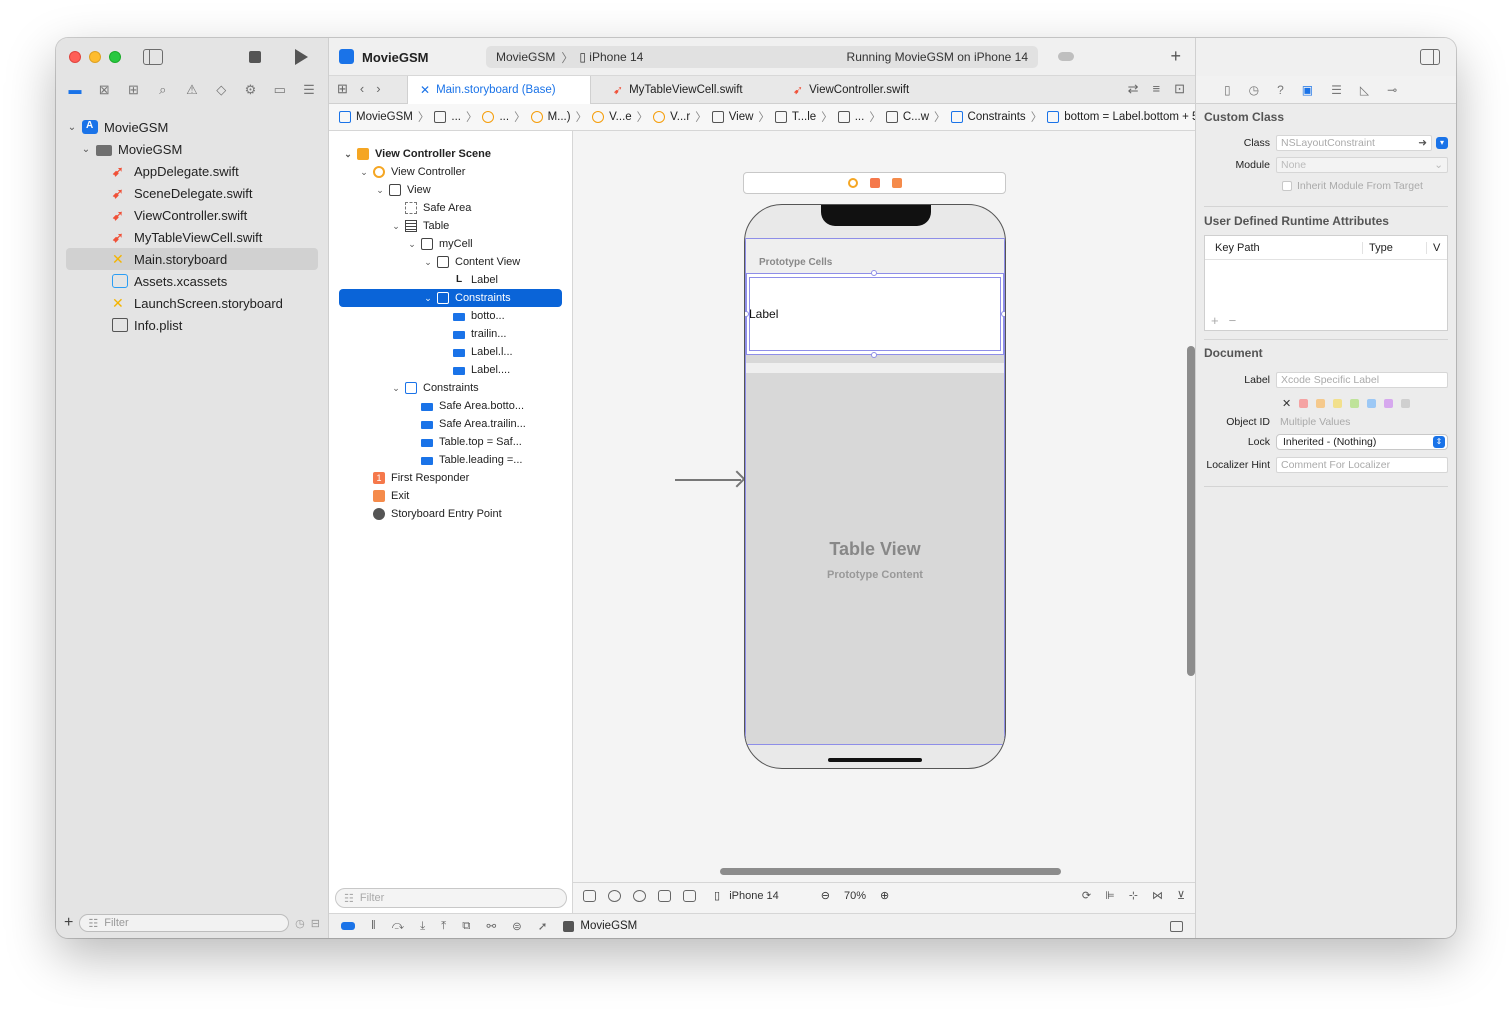 The image size is (1512, 1012). Describe the element at coordinates (491, 926) in the screenshot. I see `memory-graph-icon: ⚯` at that location.